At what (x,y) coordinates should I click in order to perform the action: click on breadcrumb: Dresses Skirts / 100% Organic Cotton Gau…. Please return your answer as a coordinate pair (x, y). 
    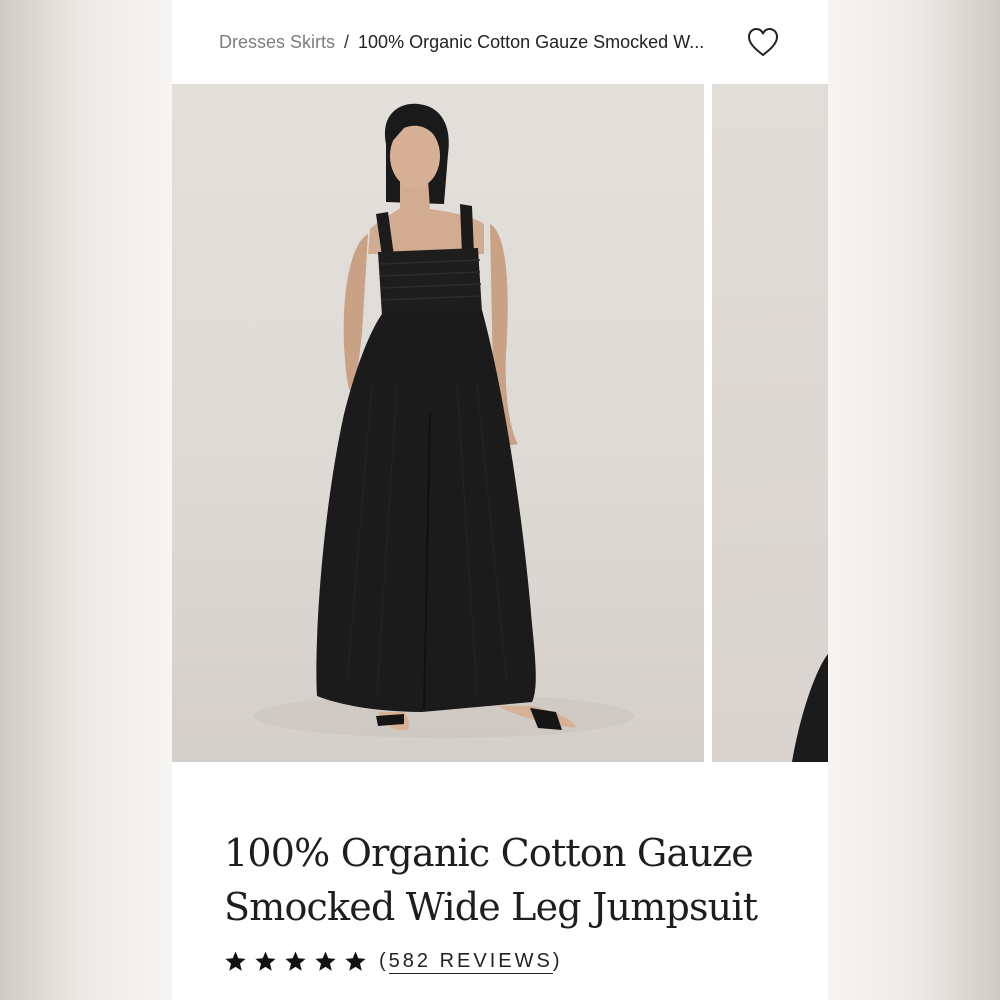
    Looking at the image, I should click on (461, 42).